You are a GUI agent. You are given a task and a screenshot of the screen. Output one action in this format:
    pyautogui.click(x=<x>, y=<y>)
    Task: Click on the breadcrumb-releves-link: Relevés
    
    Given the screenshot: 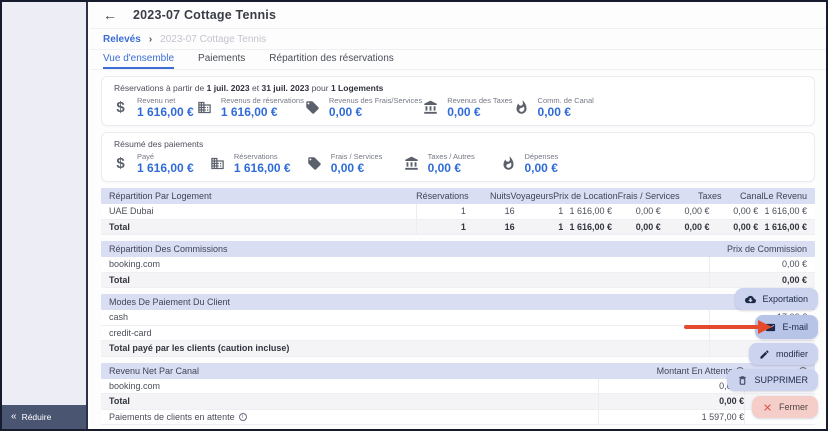 What is the action you would take?
    pyautogui.click(x=122, y=39)
    